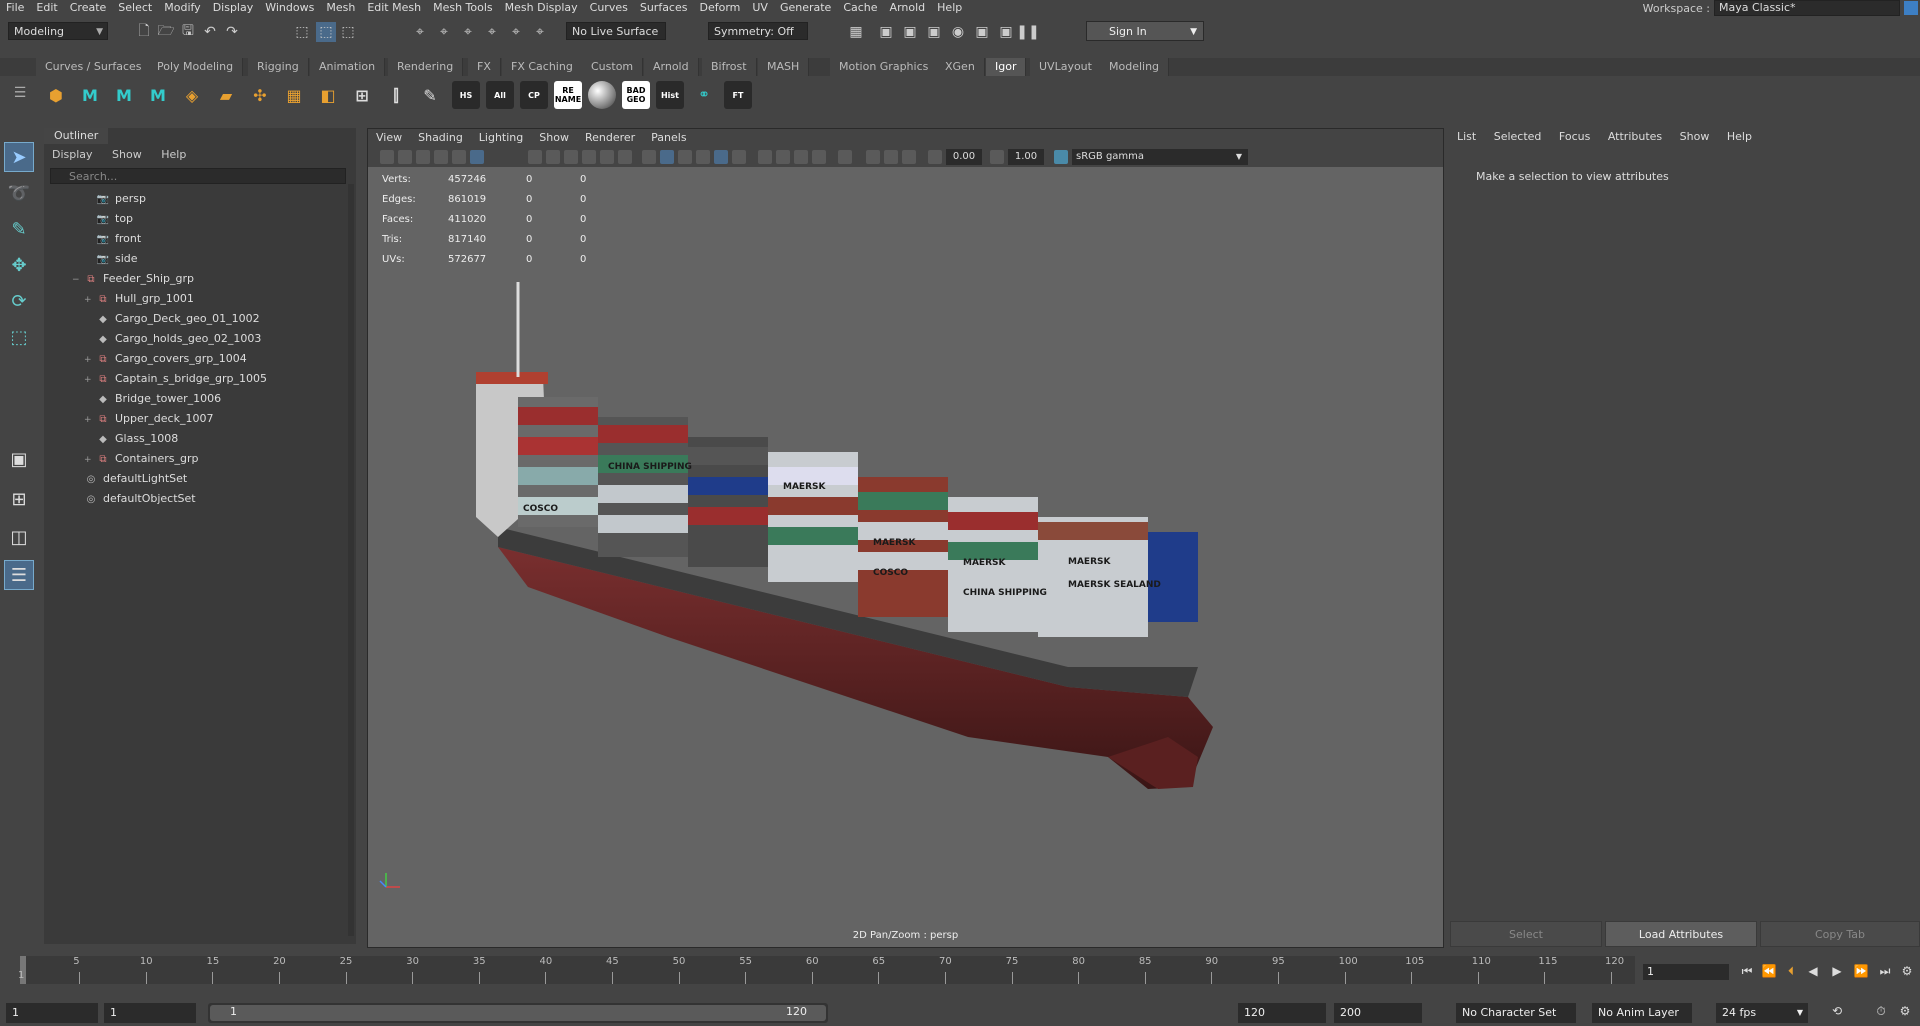 This screenshot has height=1026, width=1920. I want to click on pause-icon: ❚❚, so click(1027, 32).